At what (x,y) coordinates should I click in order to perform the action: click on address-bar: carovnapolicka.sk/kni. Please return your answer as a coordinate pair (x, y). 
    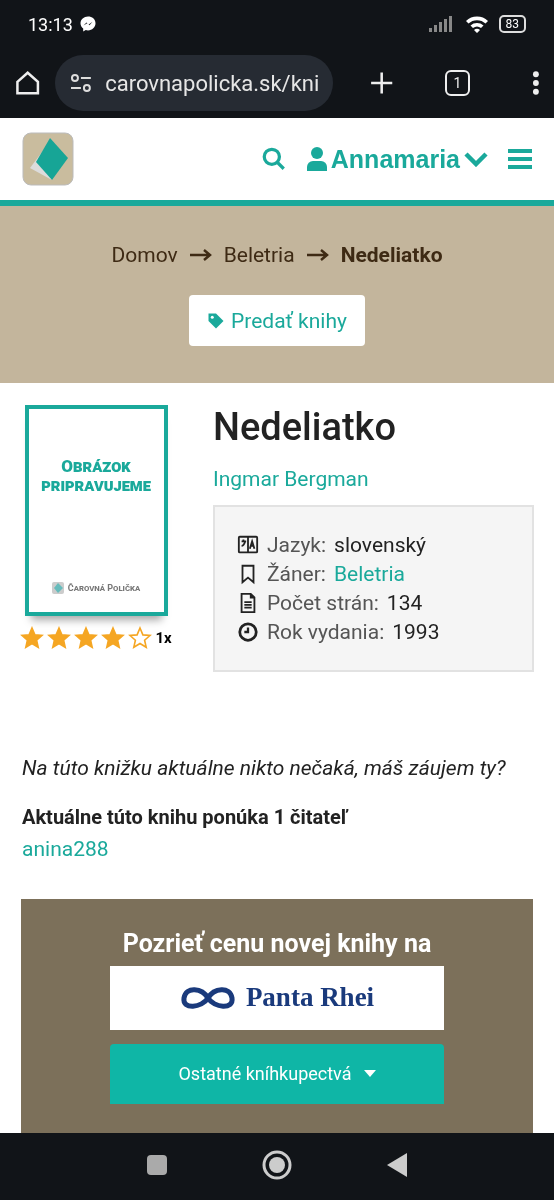
    Looking at the image, I should click on (194, 83).